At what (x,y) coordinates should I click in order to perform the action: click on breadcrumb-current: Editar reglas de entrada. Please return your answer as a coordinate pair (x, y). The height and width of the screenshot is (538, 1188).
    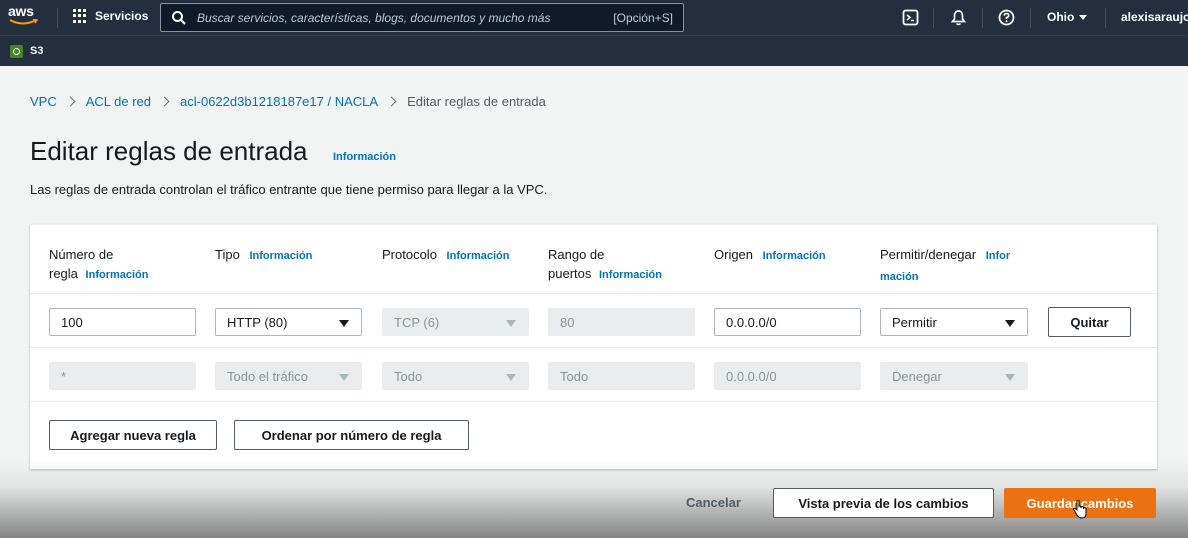
    Looking at the image, I should click on (476, 101).